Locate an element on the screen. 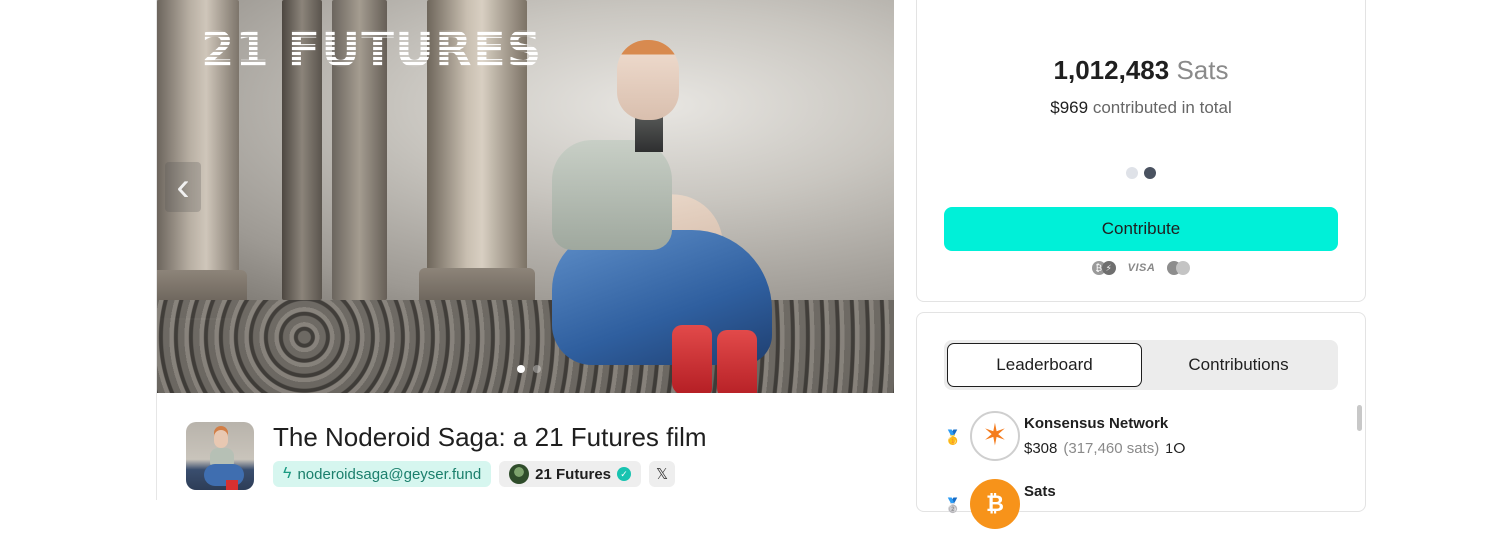 Image resolution: width=1500 pixels, height=539 pixels. usd-suffix: contributed in total is located at coordinates (1162, 107).